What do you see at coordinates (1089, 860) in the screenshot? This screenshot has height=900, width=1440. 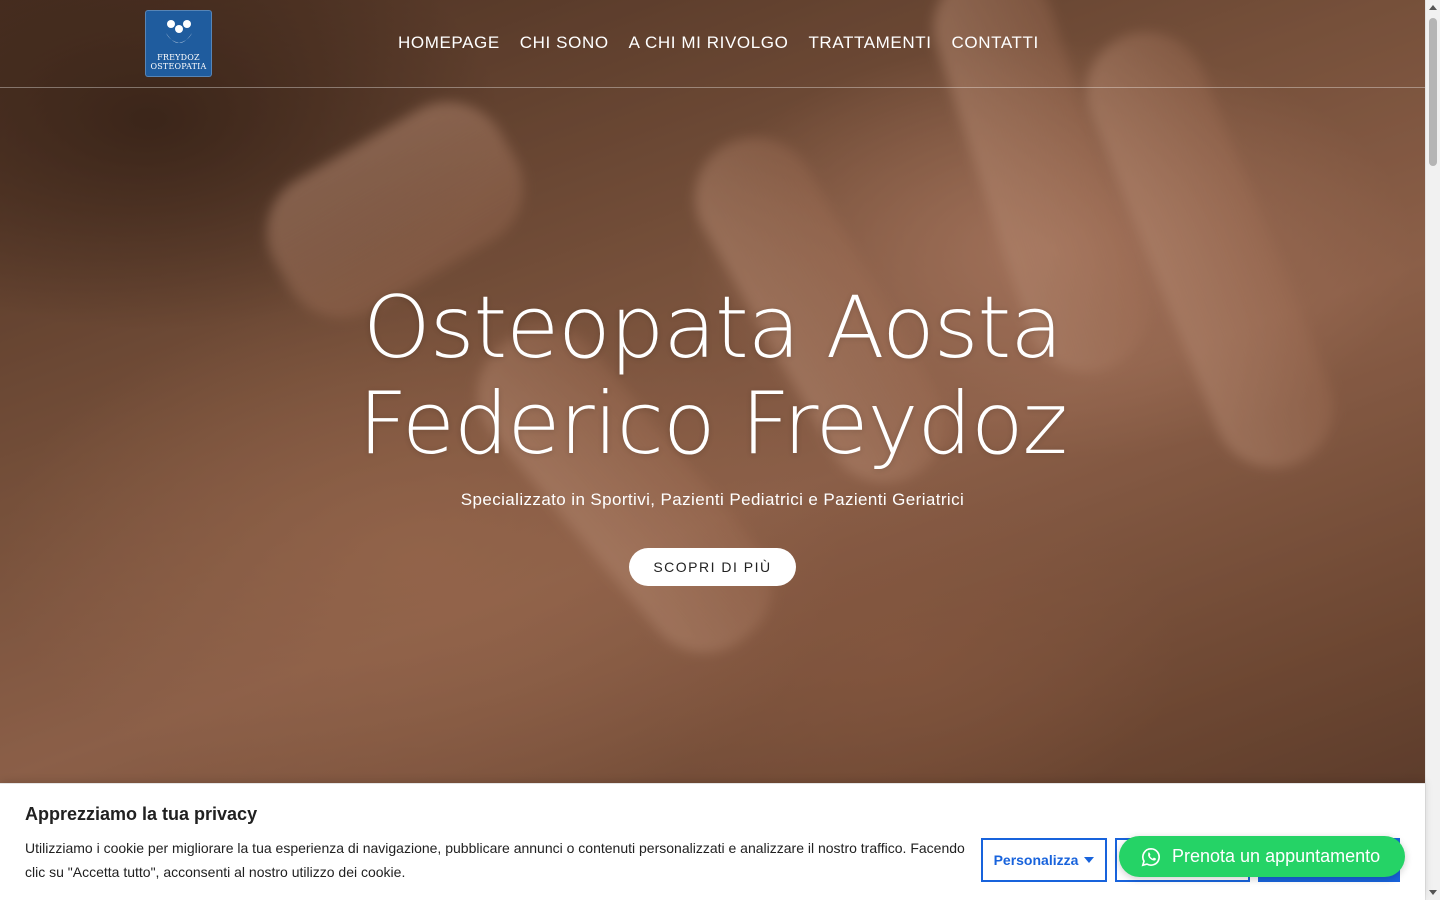 I see `caret-down-icon` at bounding box center [1089, 860].